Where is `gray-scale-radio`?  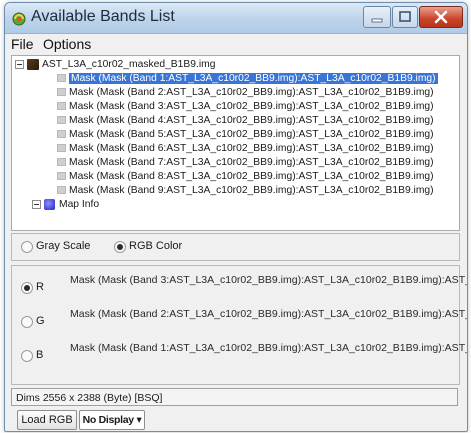 gray-scale-radio is located at coordinates (27, 247).